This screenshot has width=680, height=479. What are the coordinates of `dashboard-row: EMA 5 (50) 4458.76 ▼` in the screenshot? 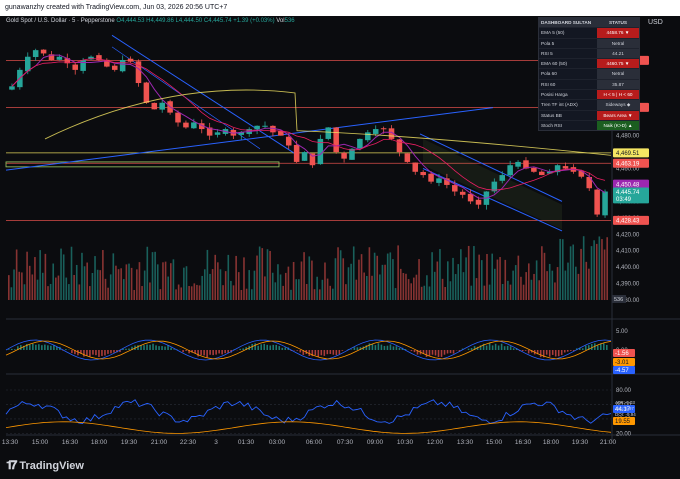 It's located at (589, 33).